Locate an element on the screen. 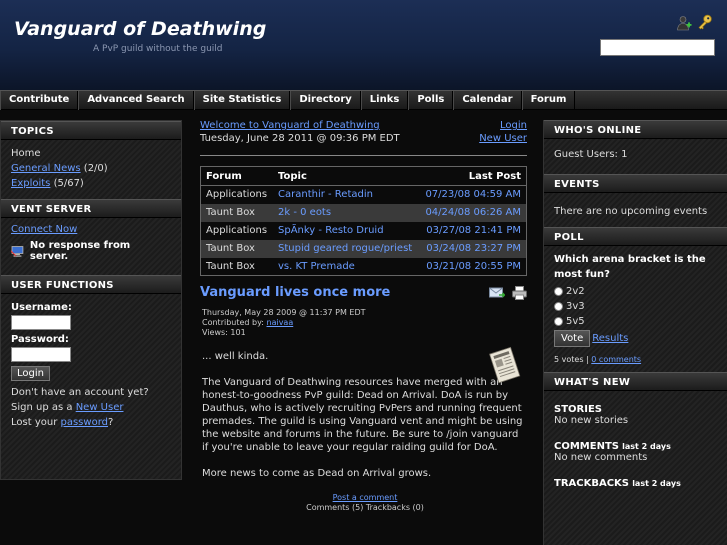 This screenshot has width=727, height=545. results-link: Results is located at coordinates (610, 338).